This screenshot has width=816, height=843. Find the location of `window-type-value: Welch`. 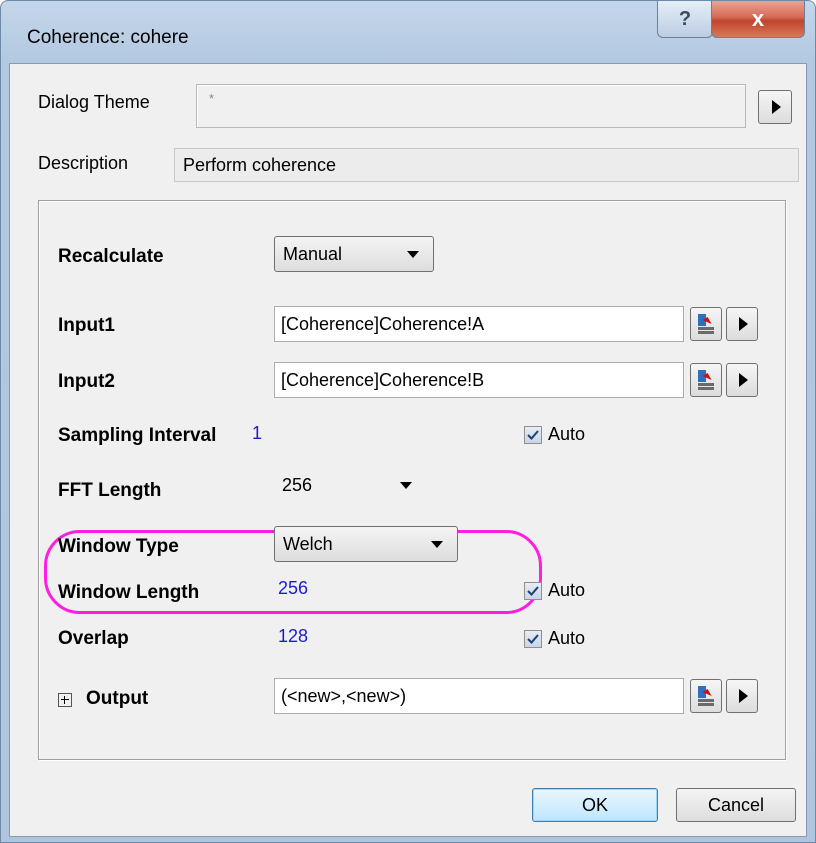

window-type-value: Welch is located at coordinates (308, 544).